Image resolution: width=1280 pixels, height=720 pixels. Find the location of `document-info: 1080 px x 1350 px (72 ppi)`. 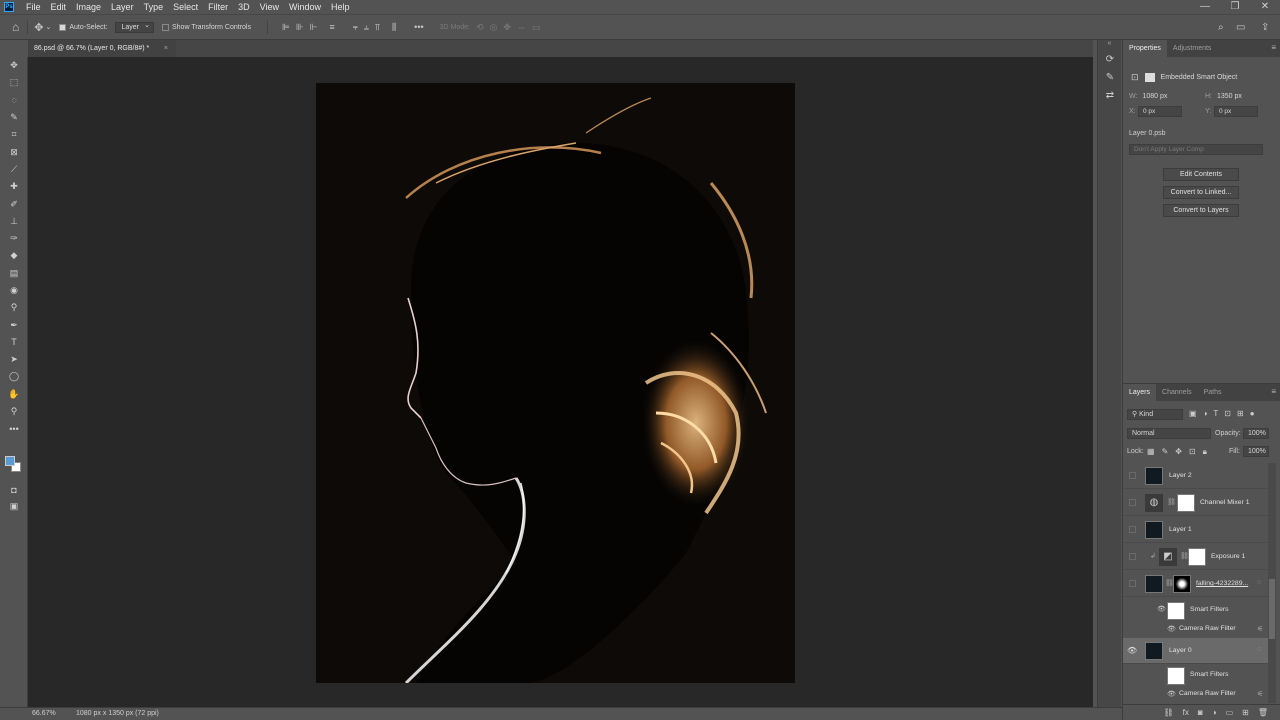

document-info: 1080 px x 1350 px (72 ppi) is located at coordinates (117, 714).